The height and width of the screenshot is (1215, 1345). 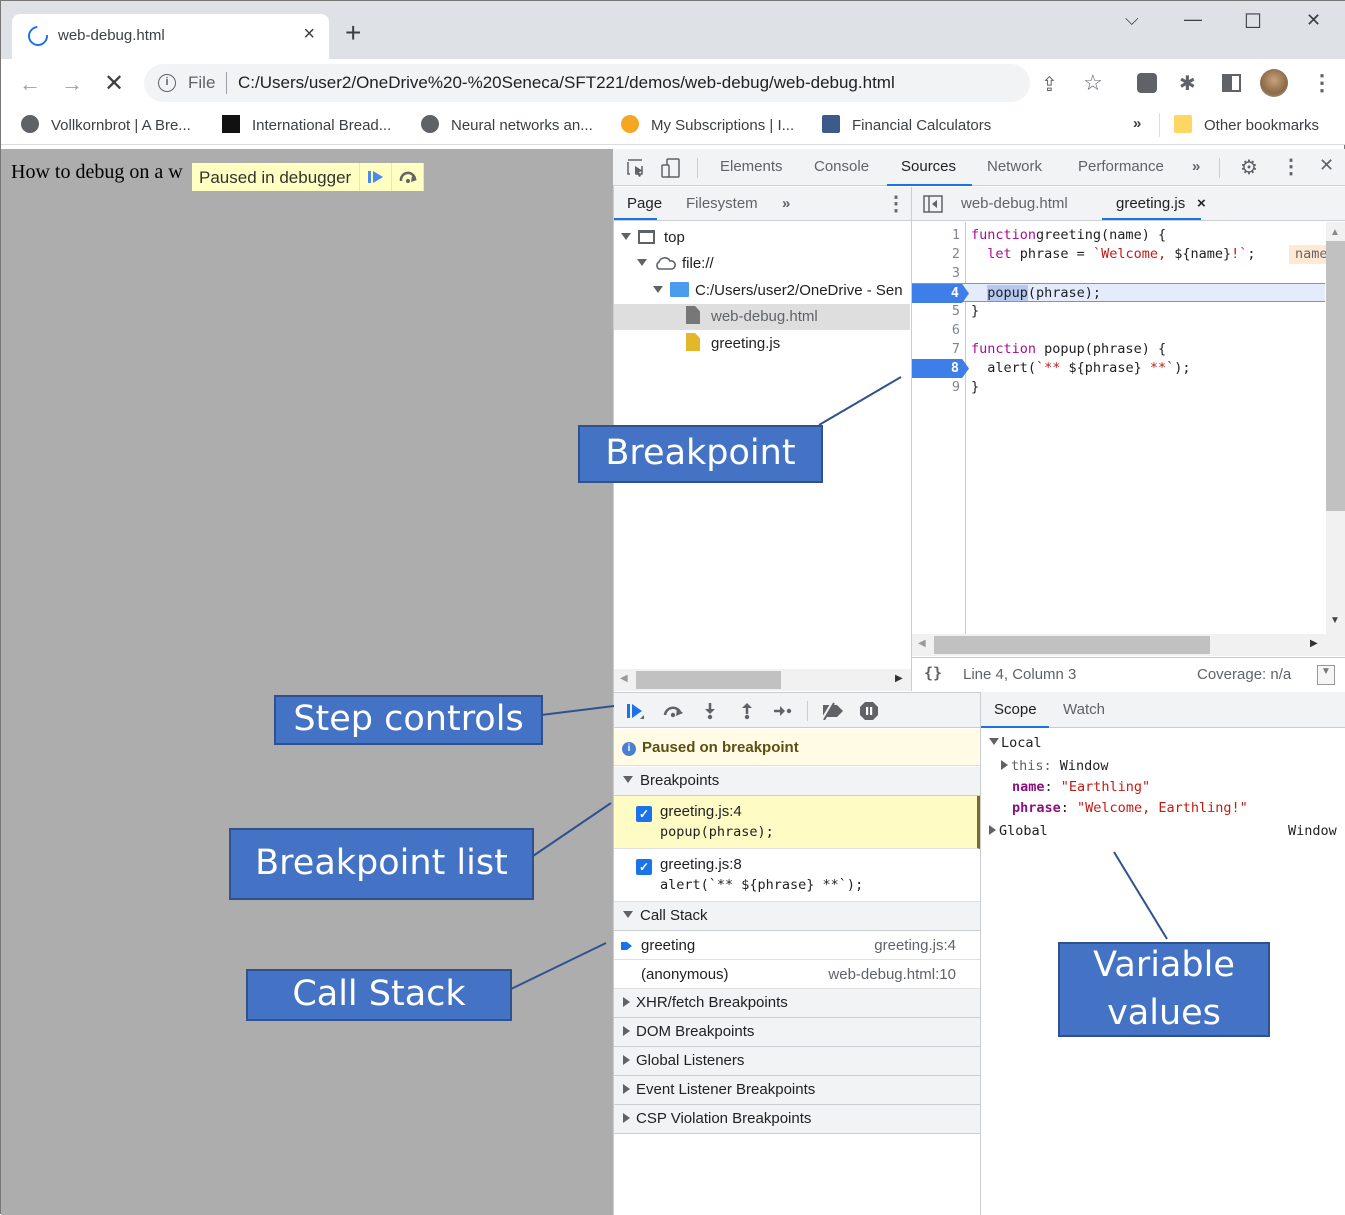 What do you see at coordinates (1253, 21) in the screenshot?
I see `maximize-button: ☐` at bounding box center [1253, 21].